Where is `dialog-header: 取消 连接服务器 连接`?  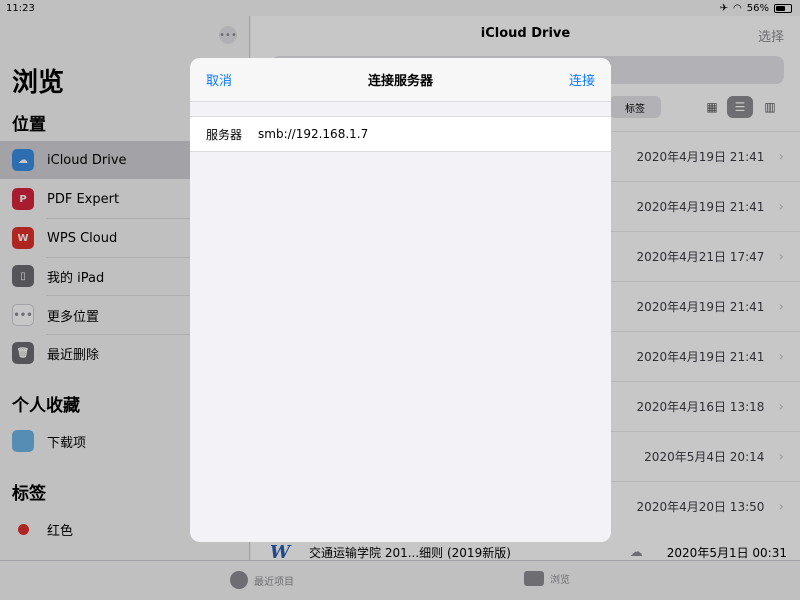
dialog-header: 取消 连接服务器 连接 is located at coordinates (400, 80).